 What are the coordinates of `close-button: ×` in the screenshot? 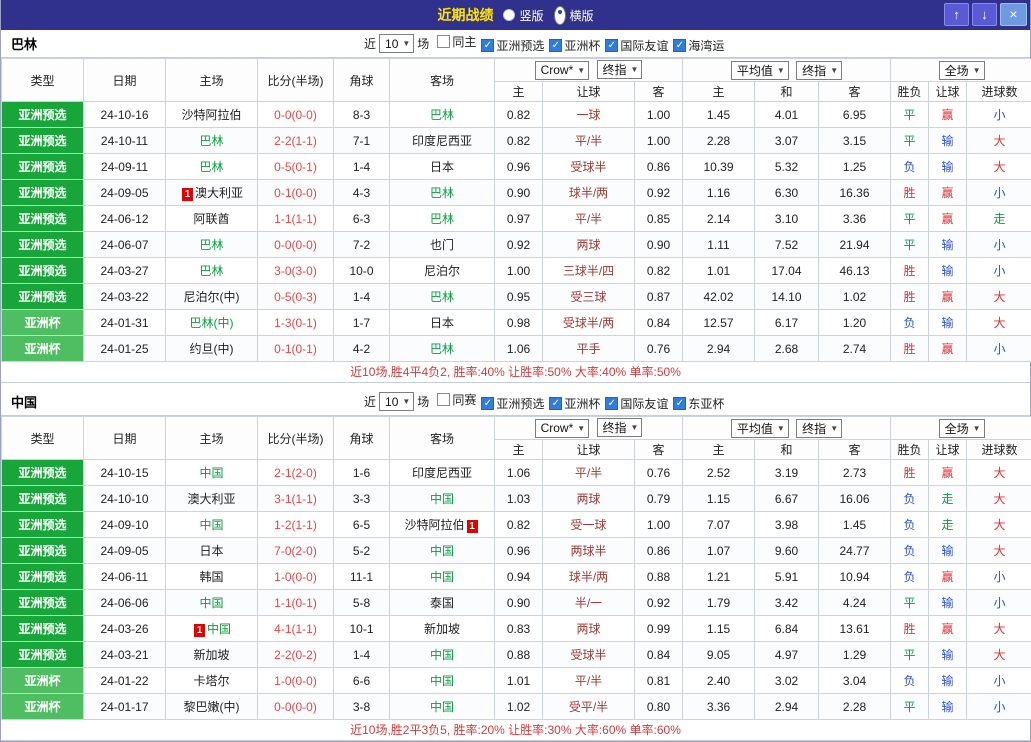 It's located at (1013, 14).